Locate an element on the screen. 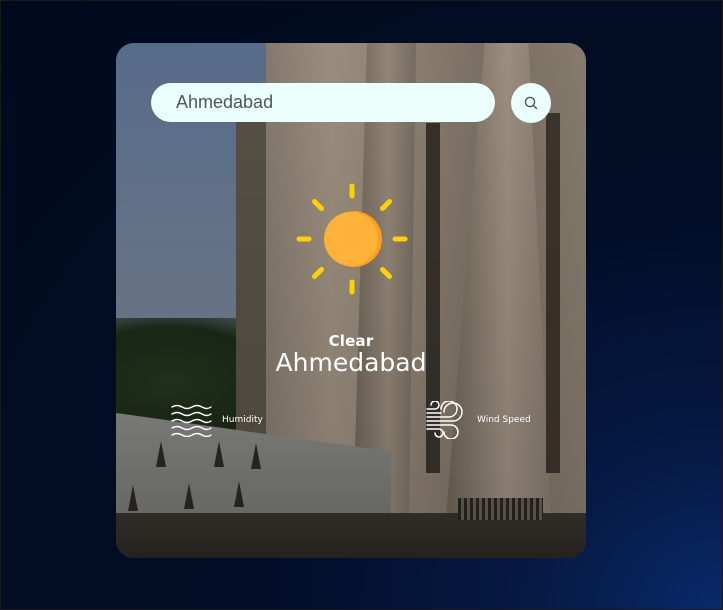 The width and height of the screenshot is (723, 610). search-icon is located at coordinates (531, 103).